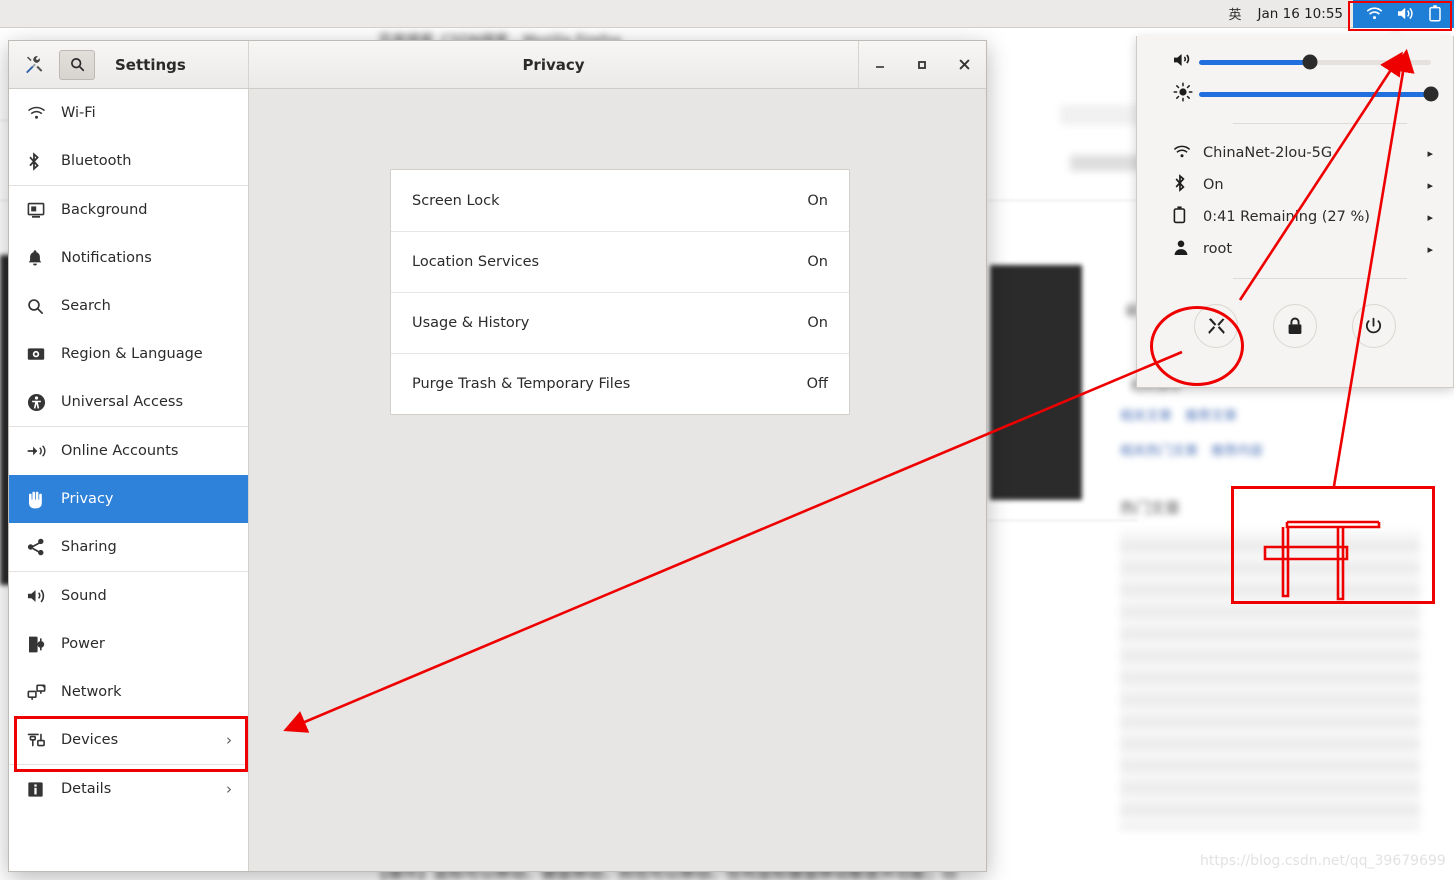  What do you see at coordinates (120, 451) in the screenshot?
I see `sidebar-label: Online Accounts` at bounding box center [120, 451].